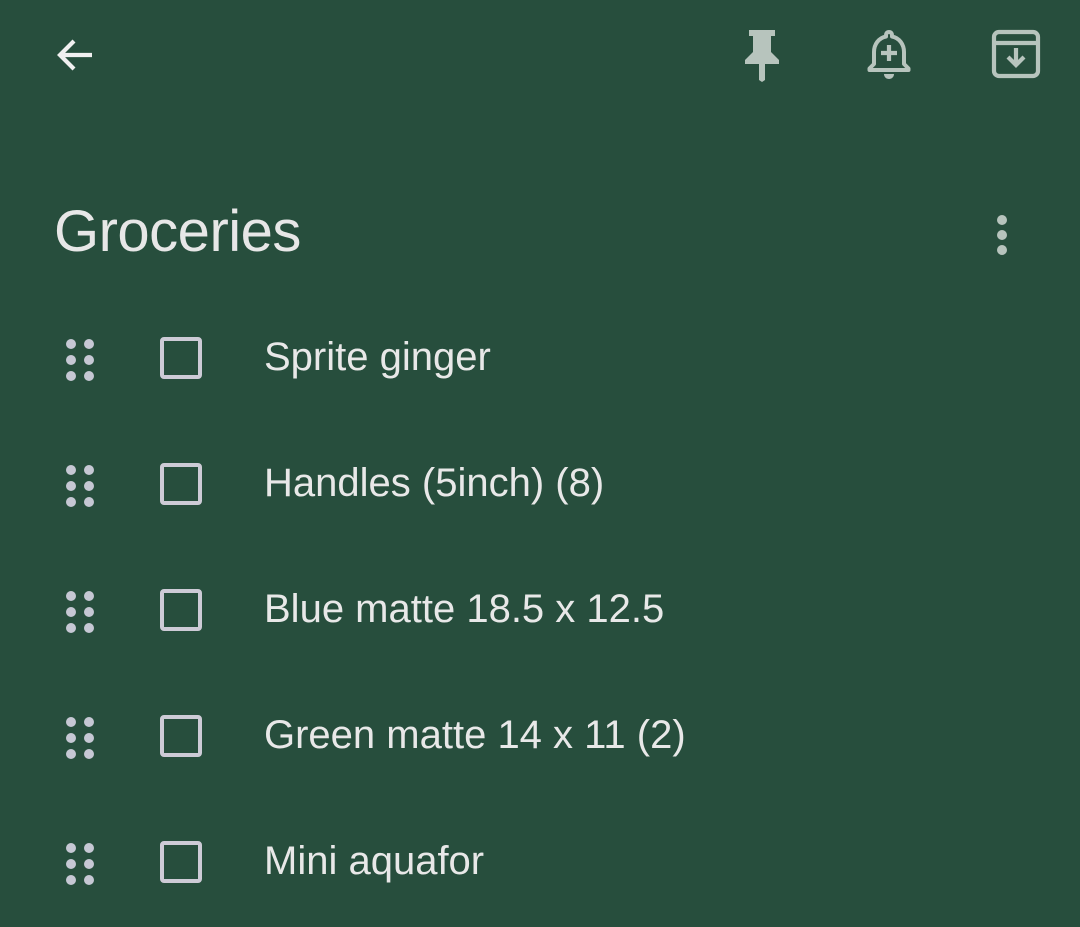 The height and width of the screenshot is (927, 1080). I want to click on archive-button, so click(1016, 54).